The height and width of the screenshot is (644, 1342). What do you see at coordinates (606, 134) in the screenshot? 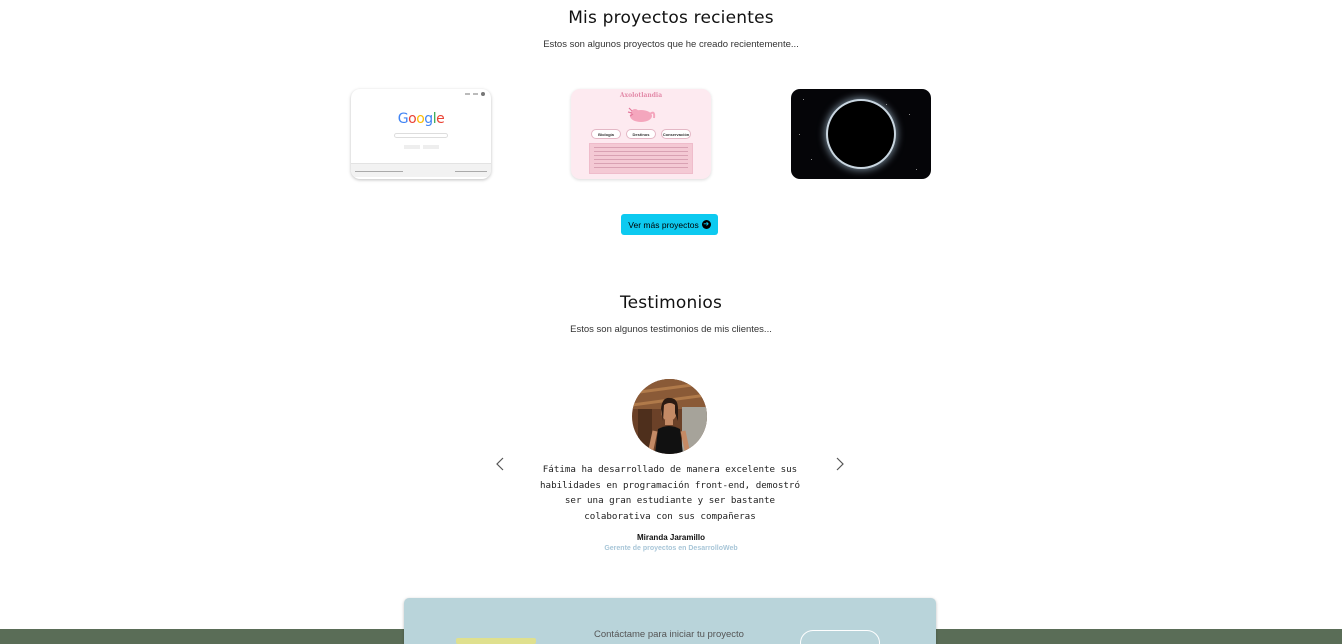
I see `axolotl-nav-biologia: Biología` at bounding box center [606, 134].